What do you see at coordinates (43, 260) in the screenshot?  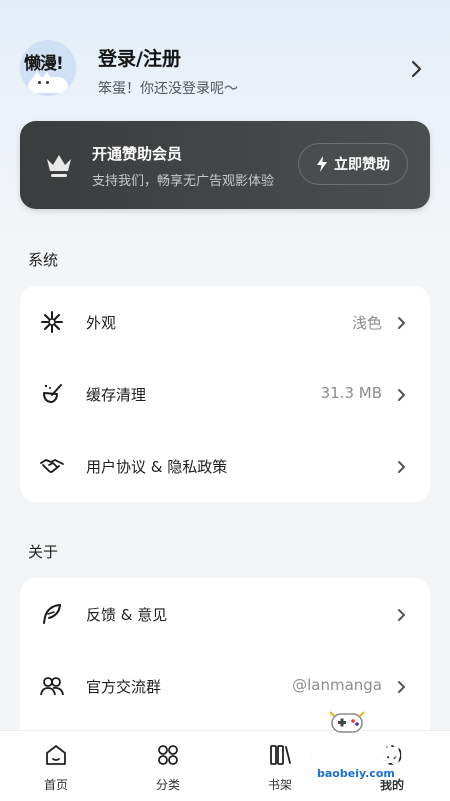 I see `section-title-system: 系统` at bounding box center [43, 260].